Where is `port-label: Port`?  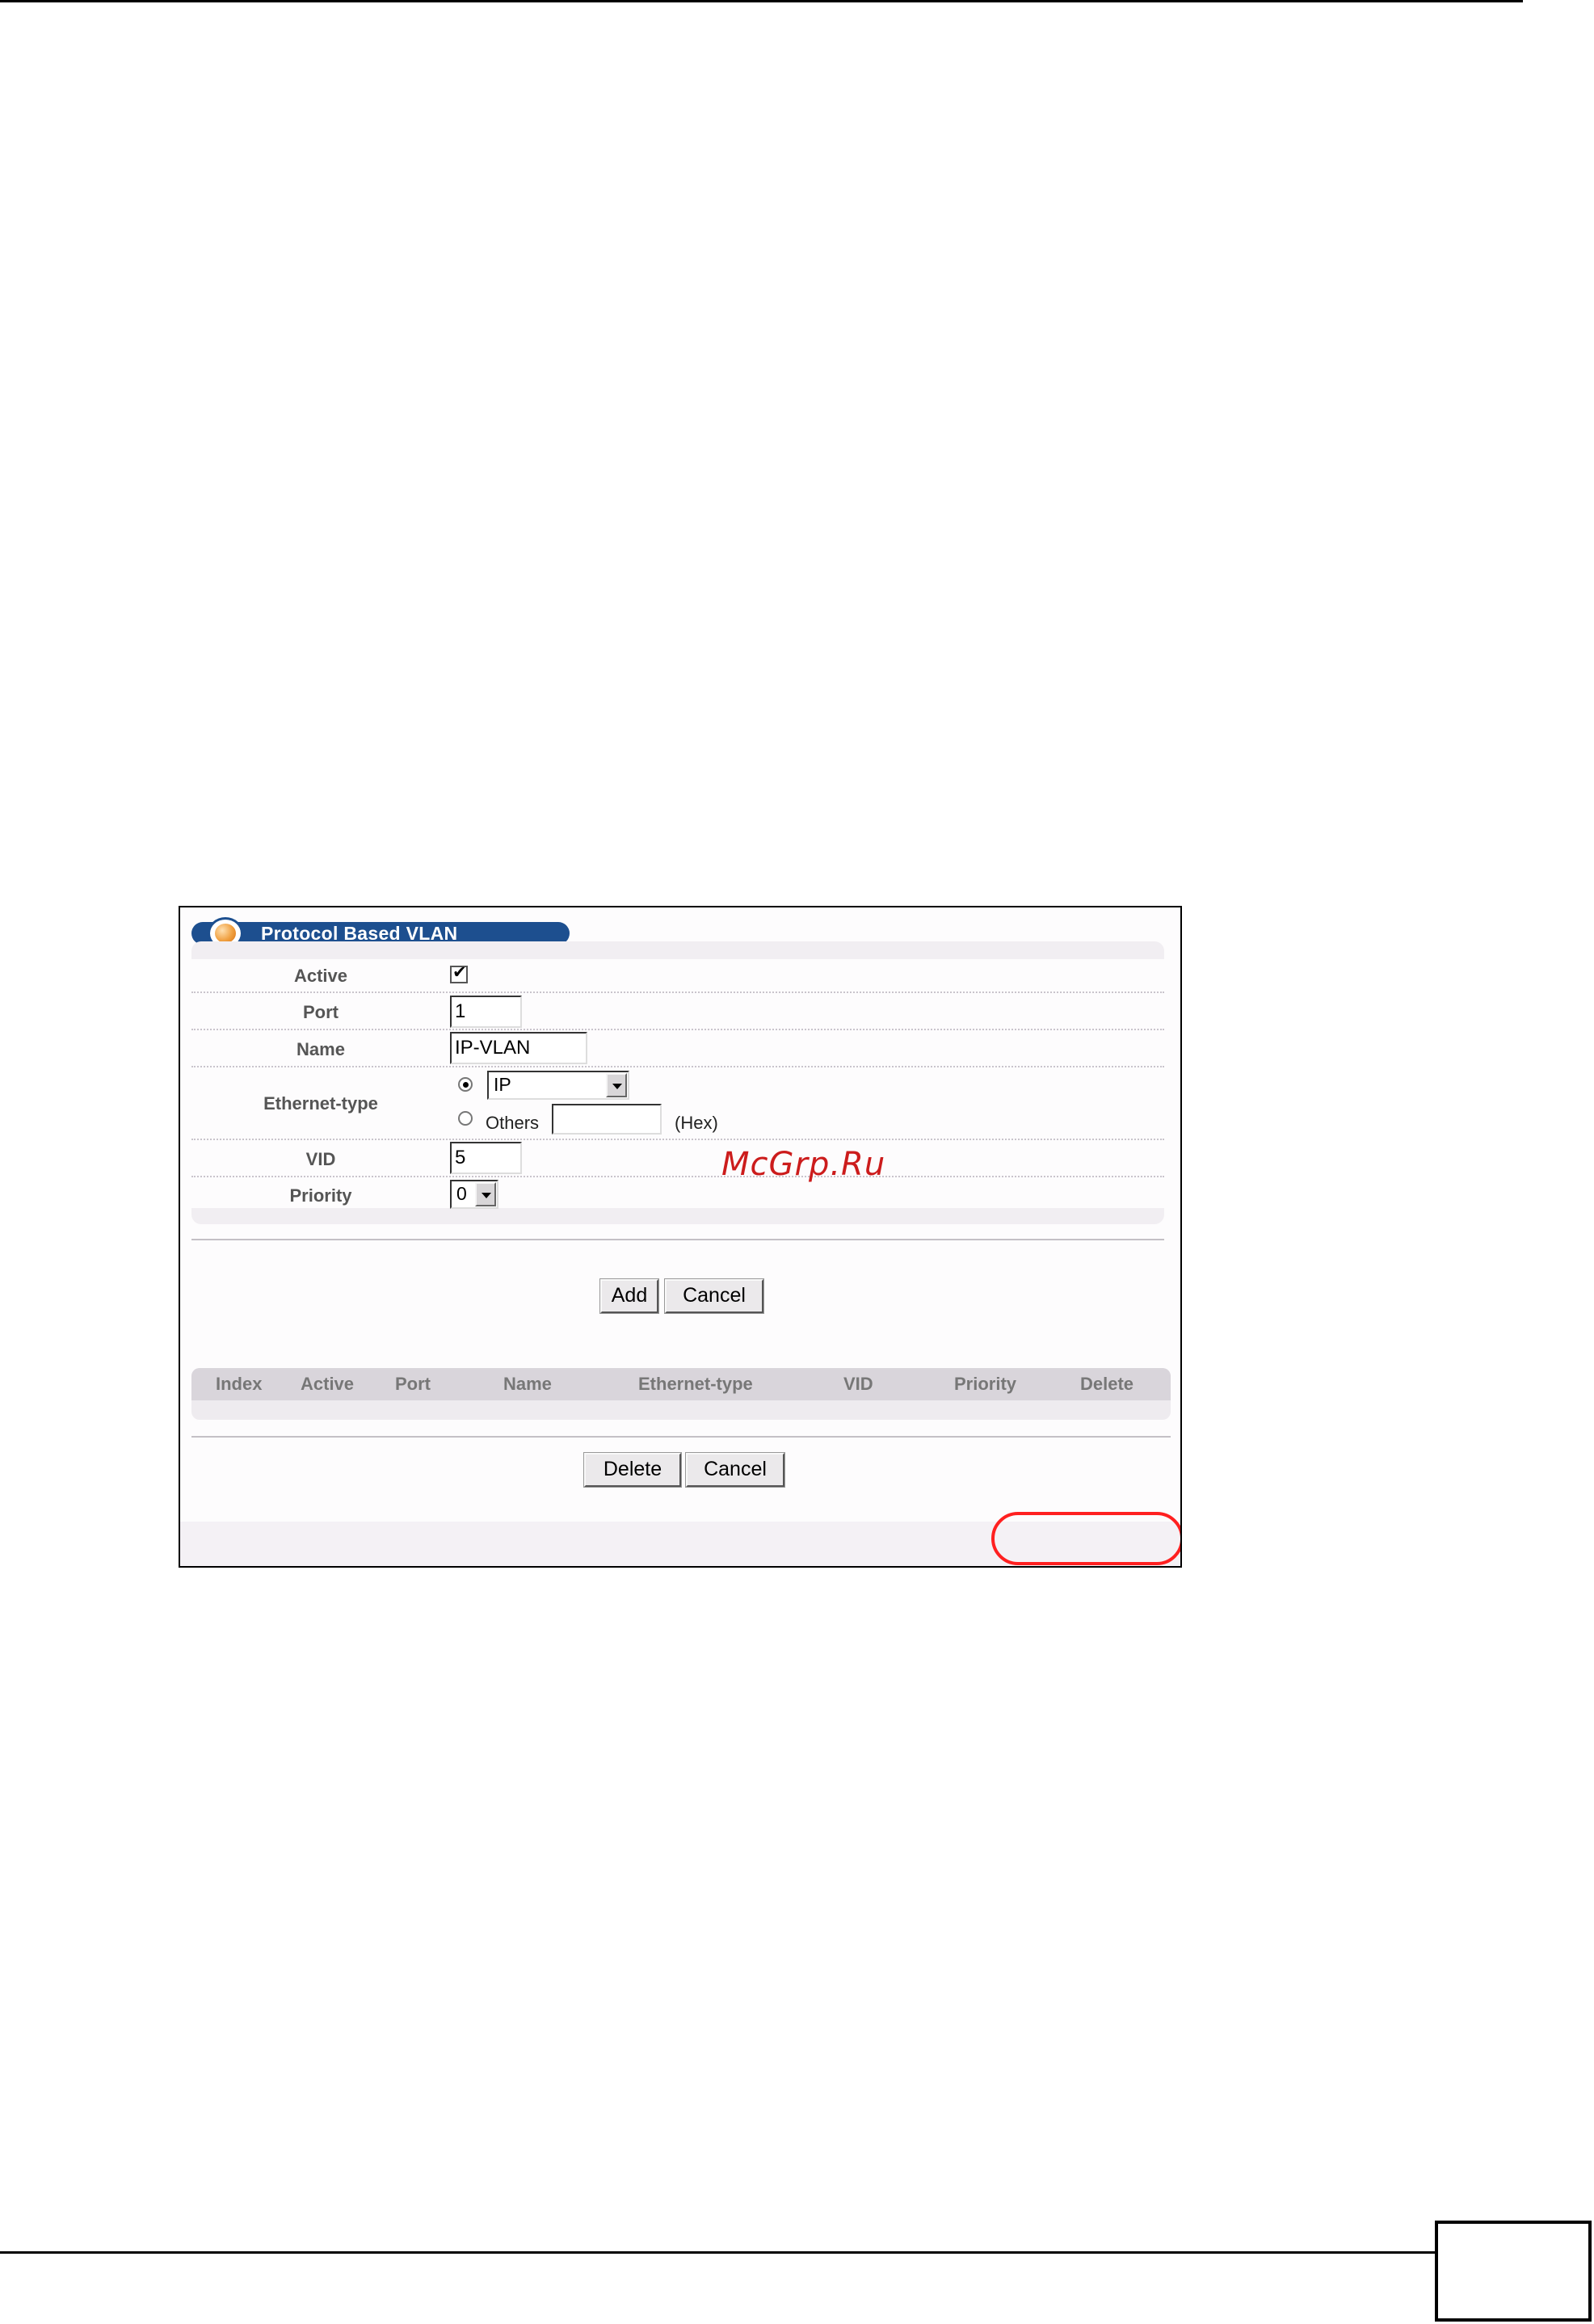 port-label: Port is located at coordinates (321, 1012).